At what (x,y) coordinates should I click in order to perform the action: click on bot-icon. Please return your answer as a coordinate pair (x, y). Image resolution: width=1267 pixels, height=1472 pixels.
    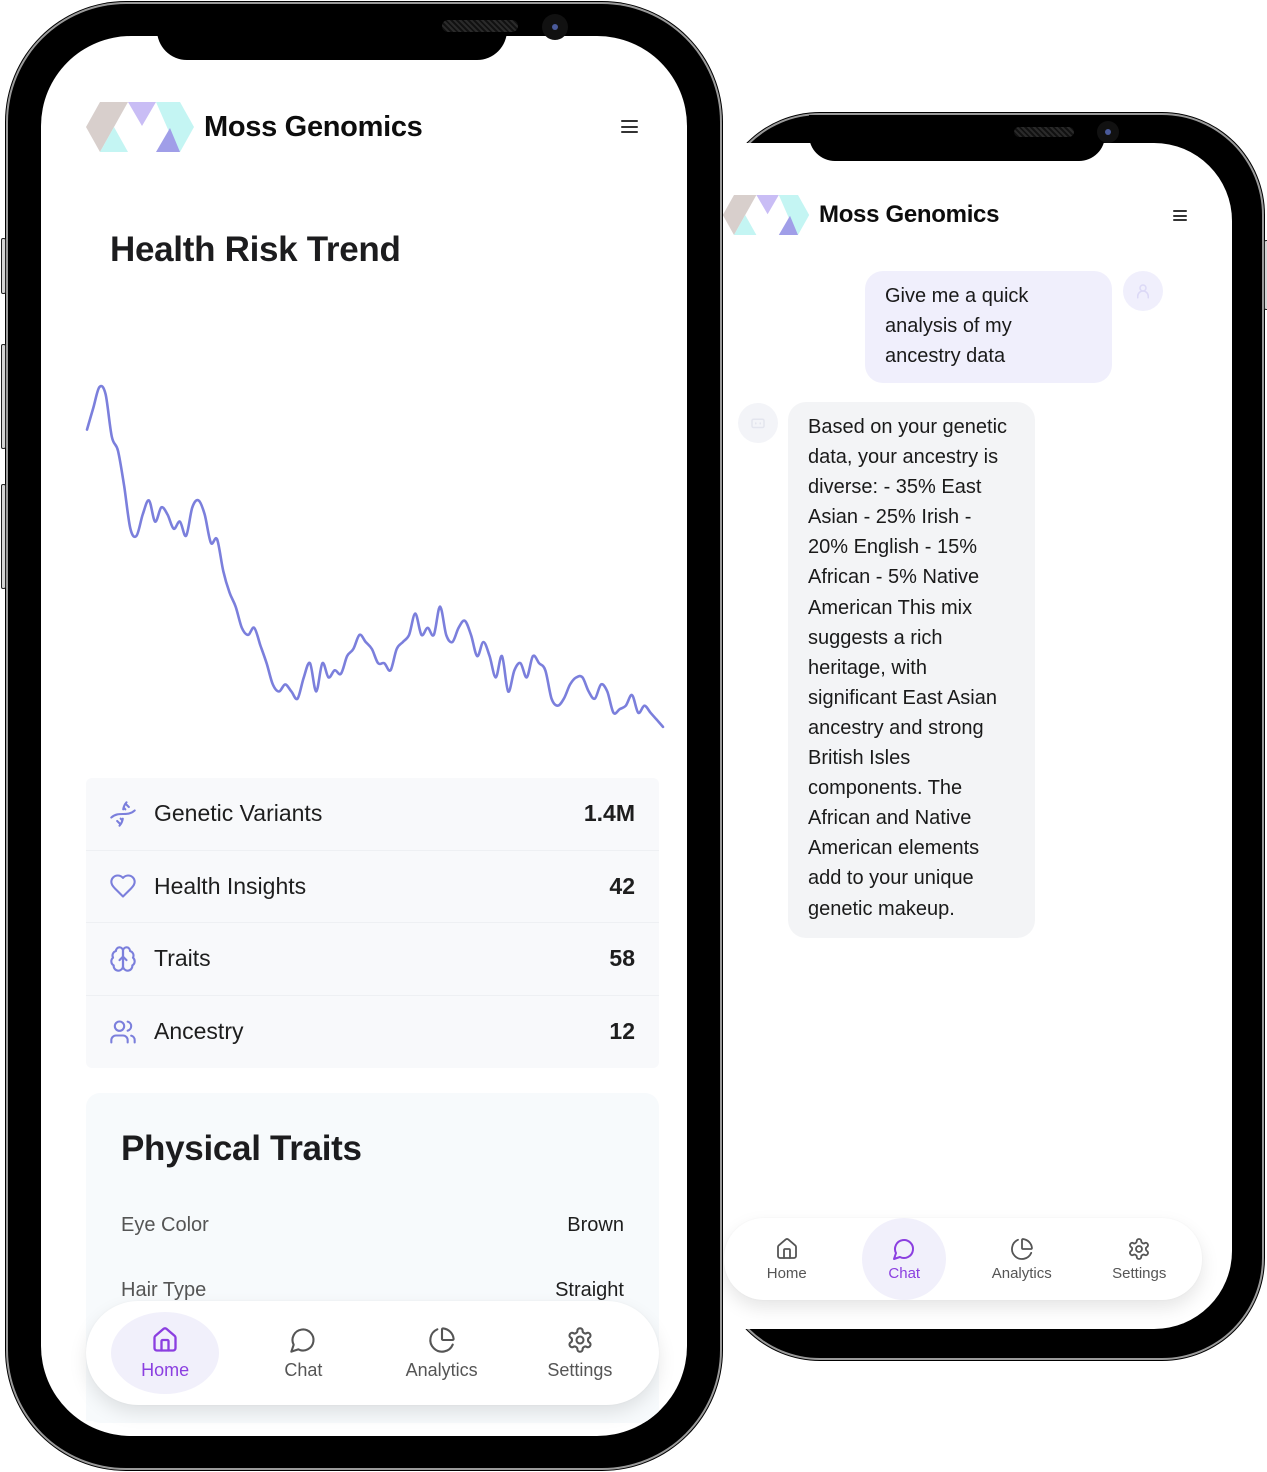
    Looking at the image, I should click on (758, 423).